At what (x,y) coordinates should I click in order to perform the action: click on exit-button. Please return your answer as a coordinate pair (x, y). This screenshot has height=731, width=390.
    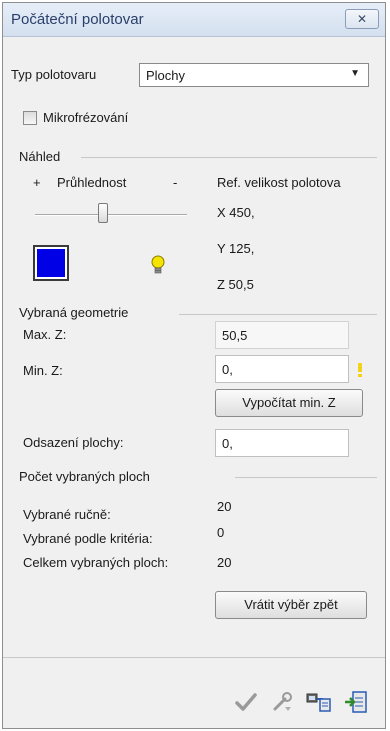
    Looking at the image, I should click on (356, 702).